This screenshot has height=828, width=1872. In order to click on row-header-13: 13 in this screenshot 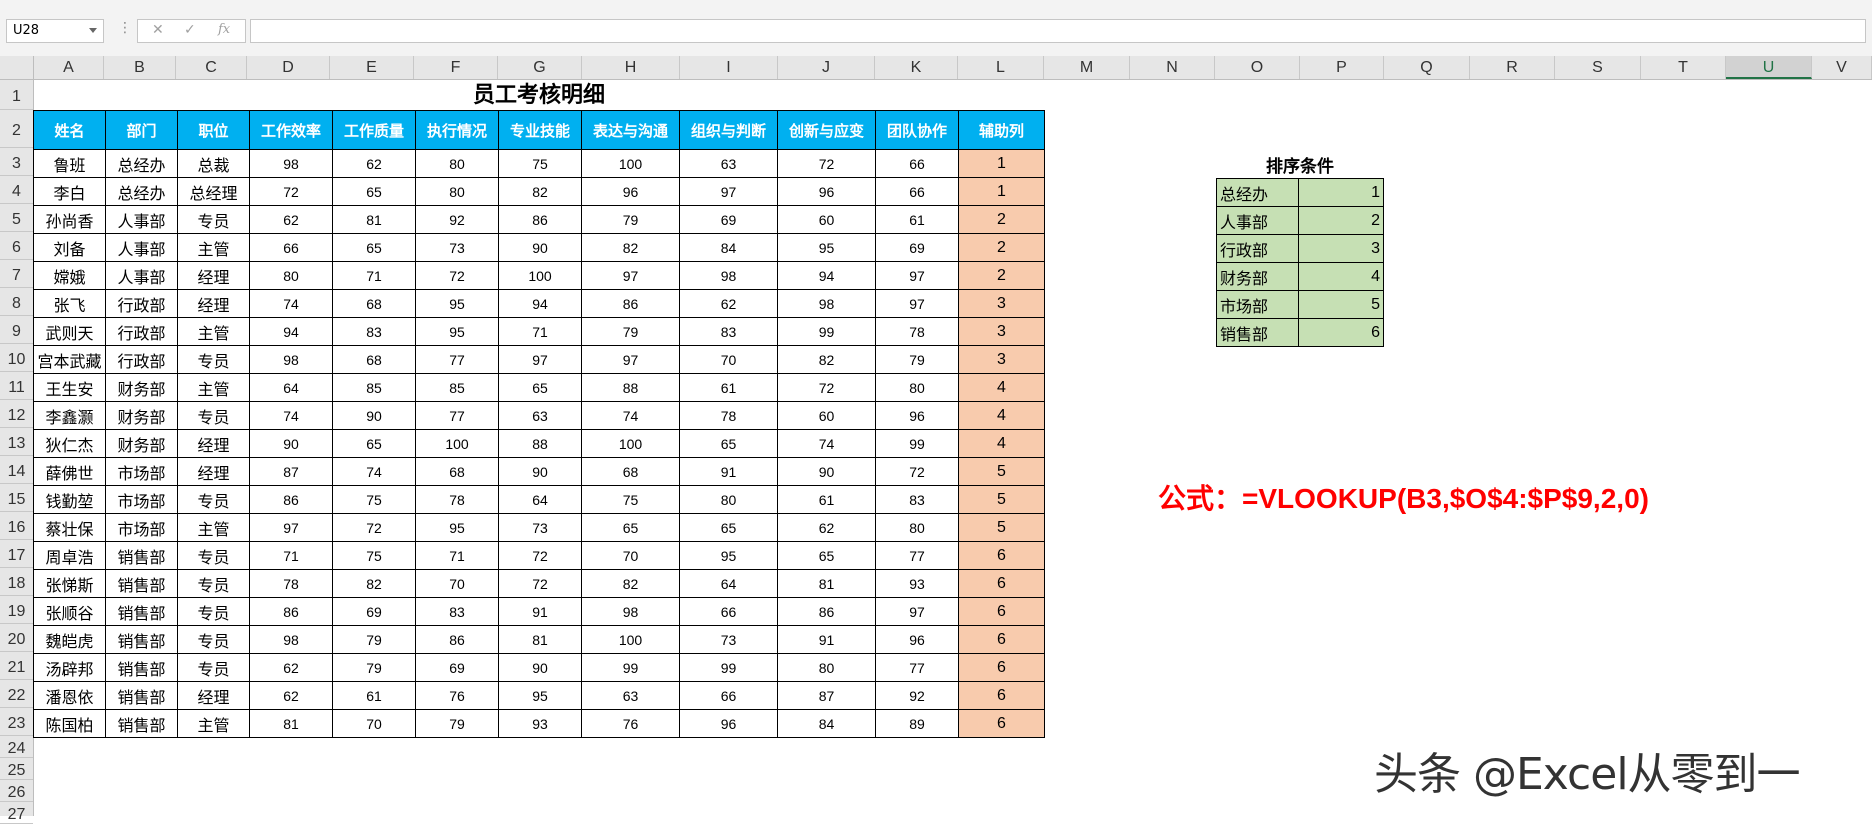, I will do `click(16, 442)`.